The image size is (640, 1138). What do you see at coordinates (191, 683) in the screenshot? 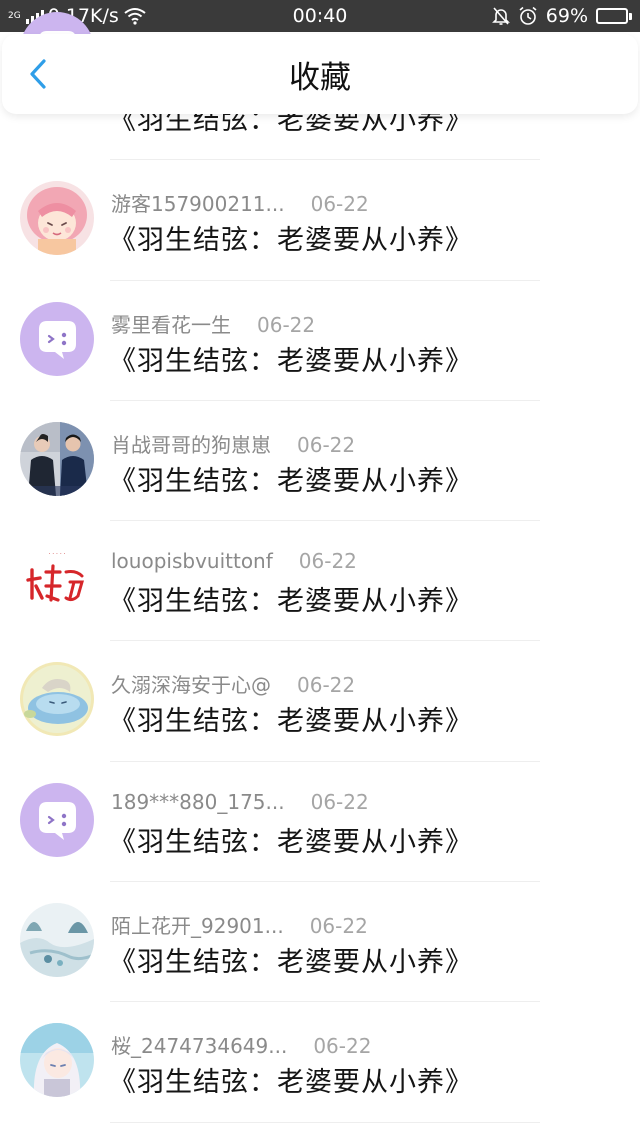
I see `username: 久溺深海安于心@` at bounding box center [191, 683].